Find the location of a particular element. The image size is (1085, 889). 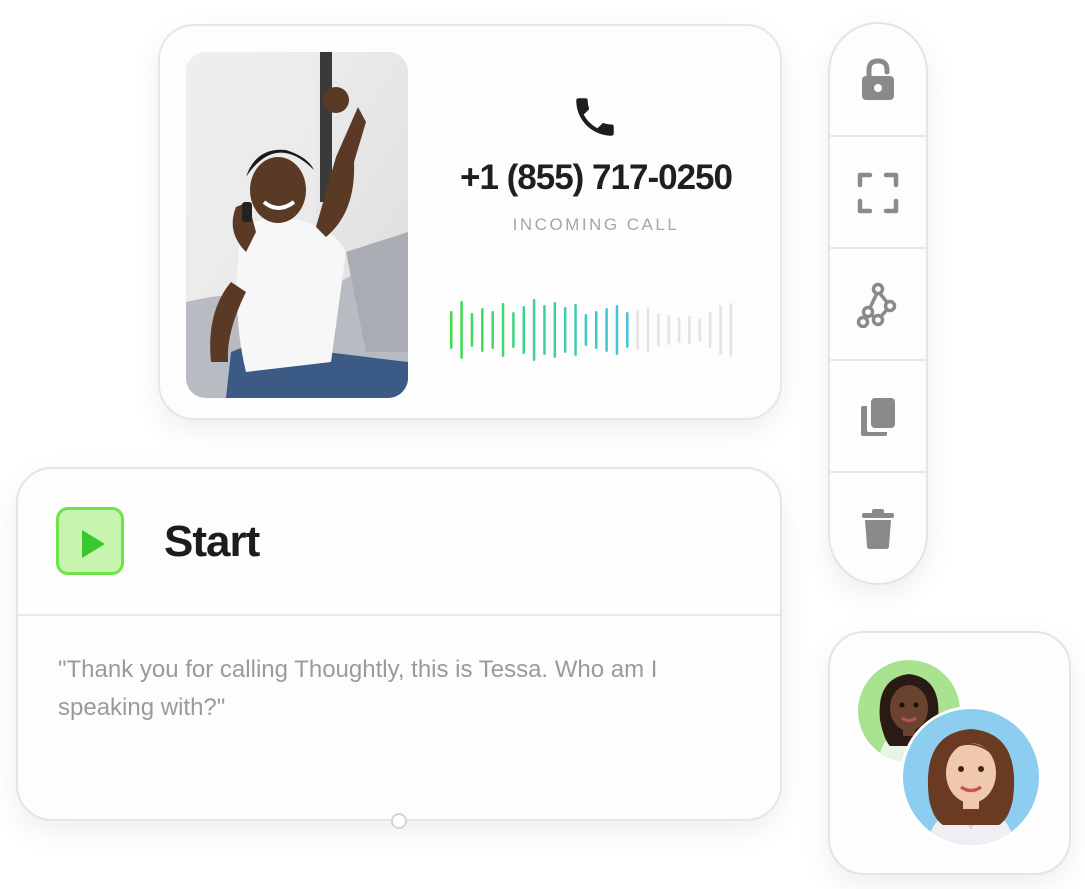

phone-icon is located at coordinates (595, 117).